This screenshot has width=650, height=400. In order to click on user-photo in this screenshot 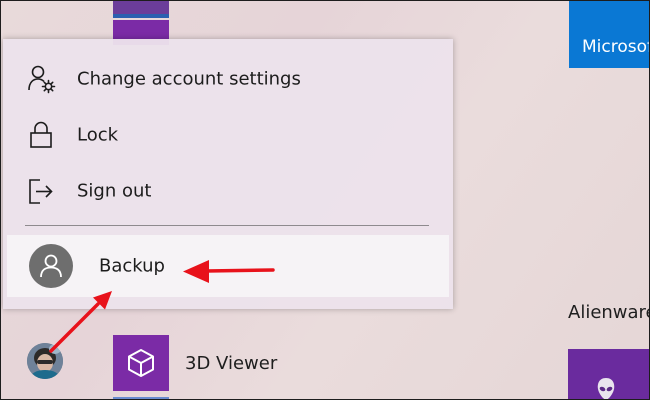, I will do `click(45, 361)`.